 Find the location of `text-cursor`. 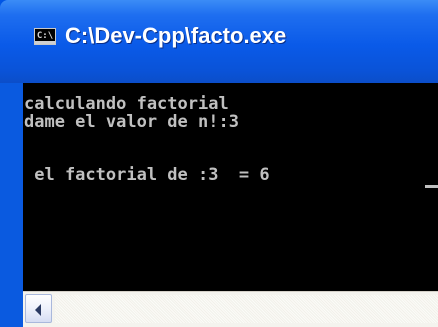

text-cursor is located at coordinates (431, 186).